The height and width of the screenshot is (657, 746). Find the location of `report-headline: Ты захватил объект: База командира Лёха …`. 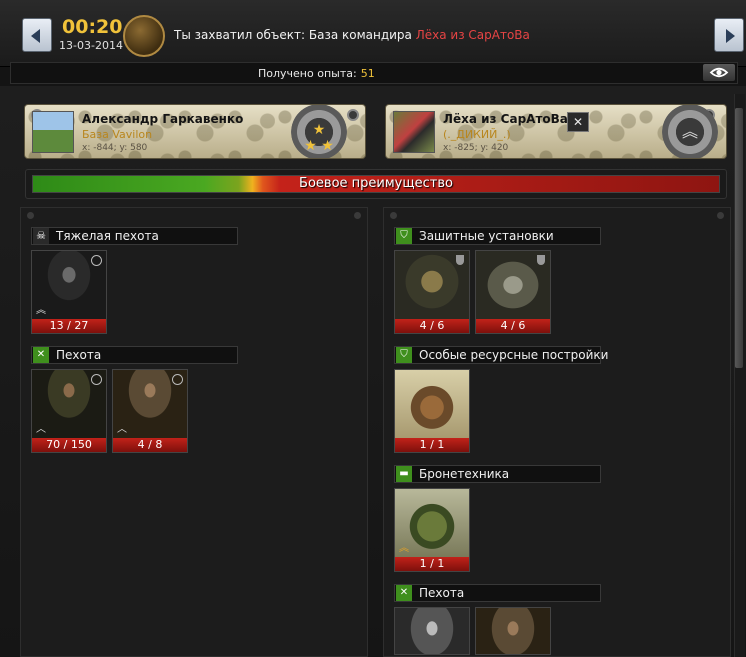

report-headline: Ты захватил объект: База командира Лёха … is located at coordinates (352, 35).